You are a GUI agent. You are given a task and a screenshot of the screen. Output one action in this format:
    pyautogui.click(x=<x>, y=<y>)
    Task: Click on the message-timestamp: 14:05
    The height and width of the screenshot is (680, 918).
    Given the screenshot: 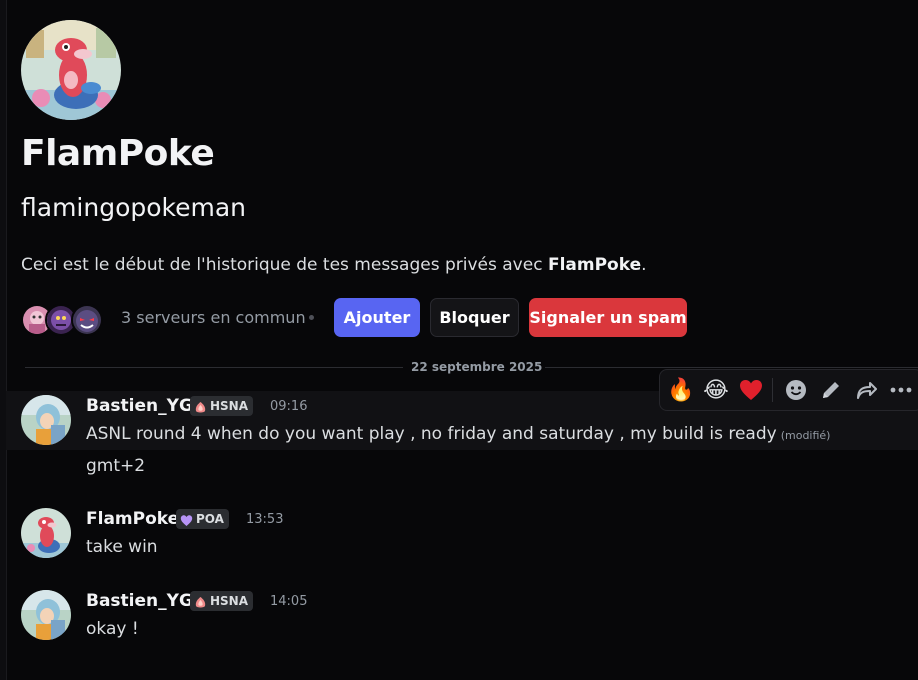 What is the action you would take?
    pyautogui.click(x=288, y=601)
    